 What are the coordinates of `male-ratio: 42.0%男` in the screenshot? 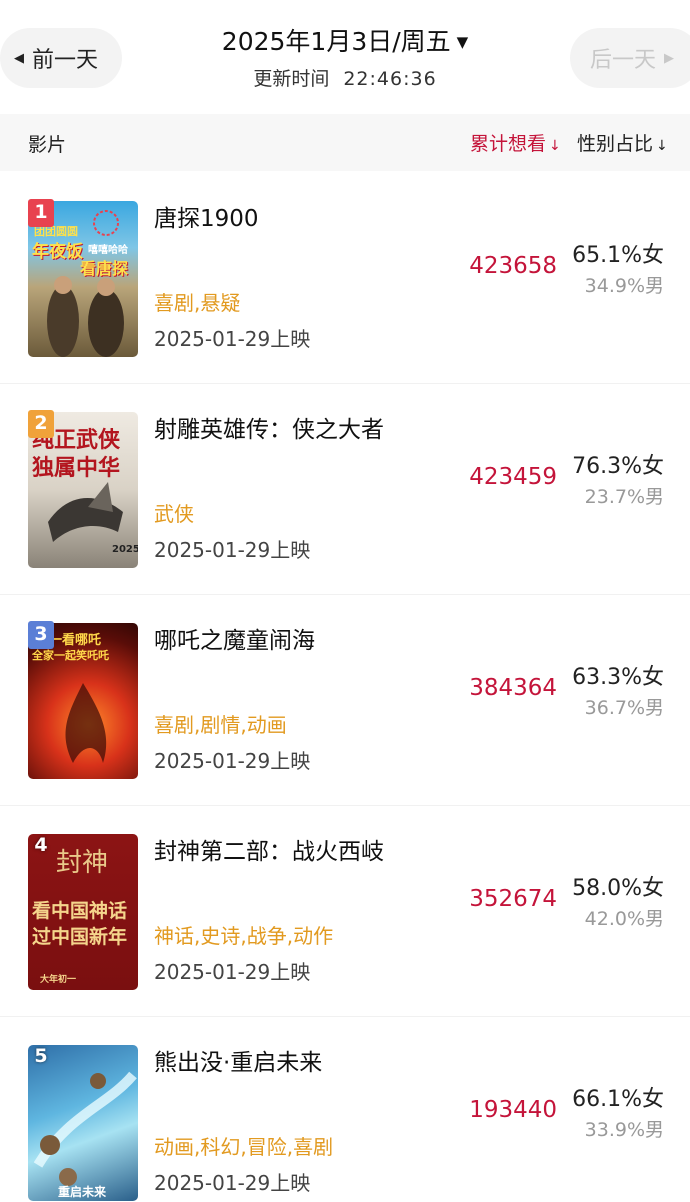 It's located at (624, 919).